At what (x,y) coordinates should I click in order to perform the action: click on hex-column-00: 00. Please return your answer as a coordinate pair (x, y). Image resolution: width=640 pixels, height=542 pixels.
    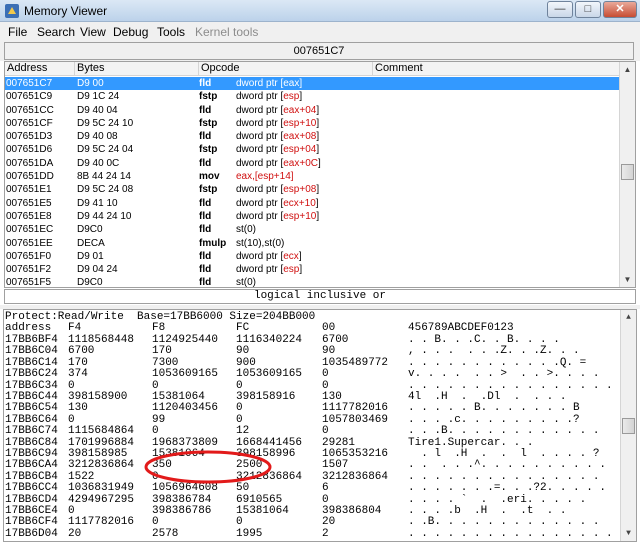
    Looking at the image, I should click on (329, 328).